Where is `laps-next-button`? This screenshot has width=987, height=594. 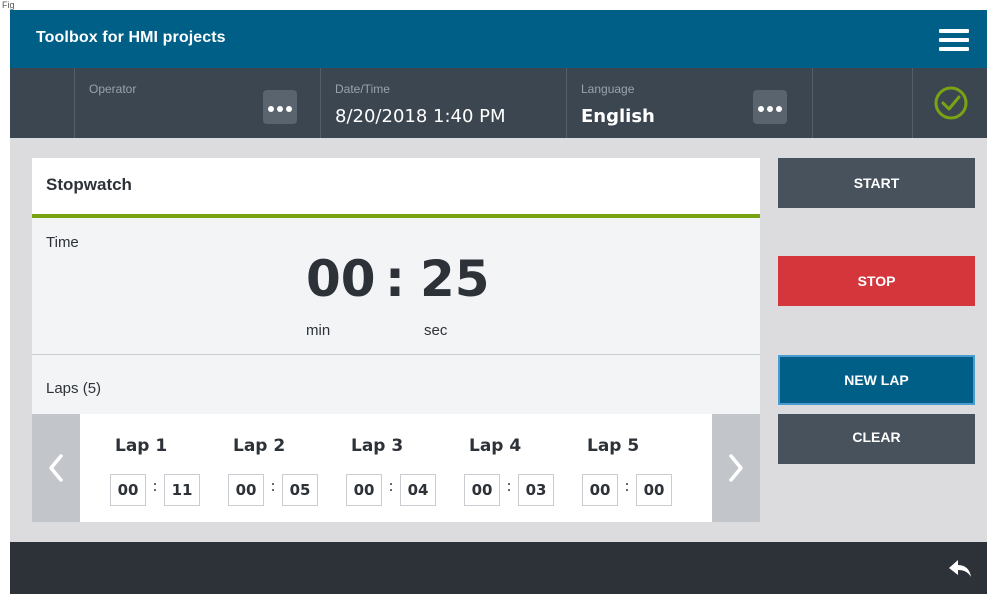
laps-next-button is located at coordinates (736, 468).